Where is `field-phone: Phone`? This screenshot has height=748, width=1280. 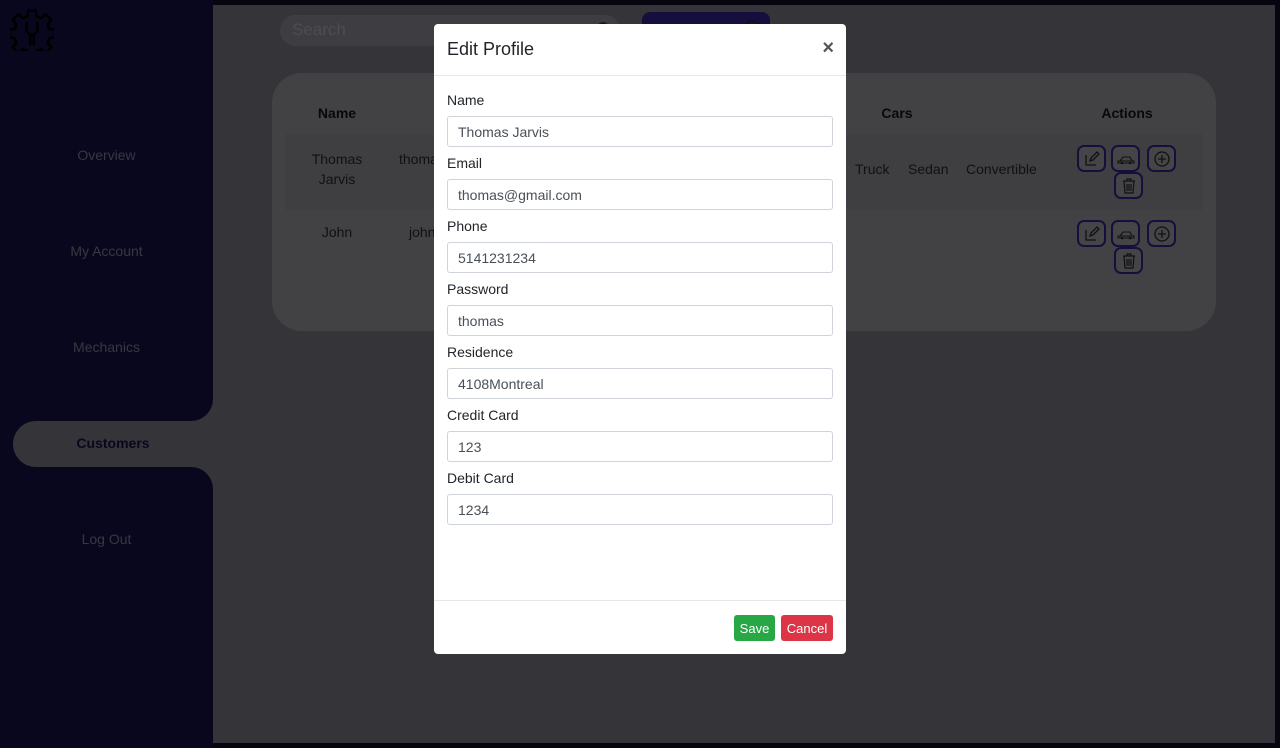
field-phone: Phone is located at coordinates (640, 245).